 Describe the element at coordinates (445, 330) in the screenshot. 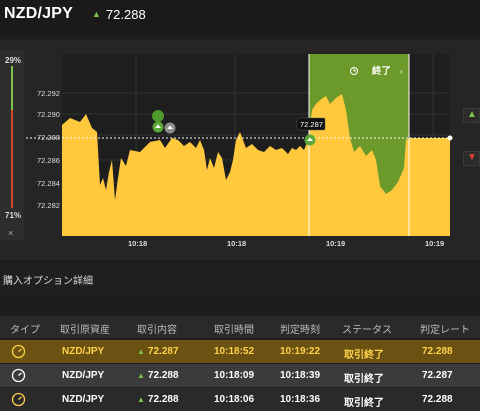

I see `col-rate: 判定レート` at that location.